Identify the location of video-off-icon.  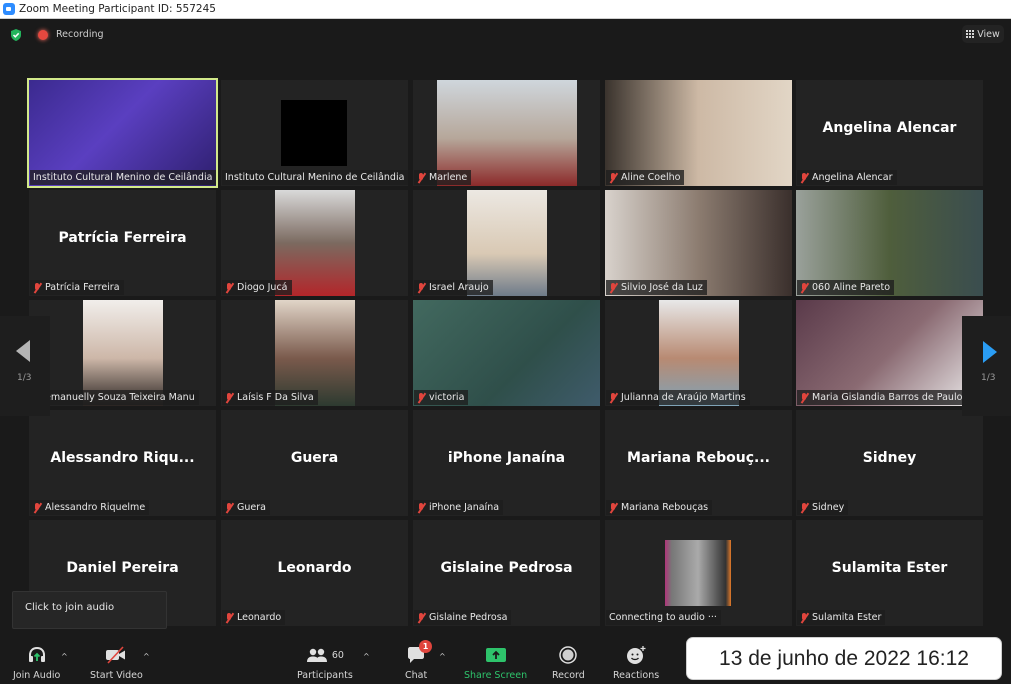
(116, 655).